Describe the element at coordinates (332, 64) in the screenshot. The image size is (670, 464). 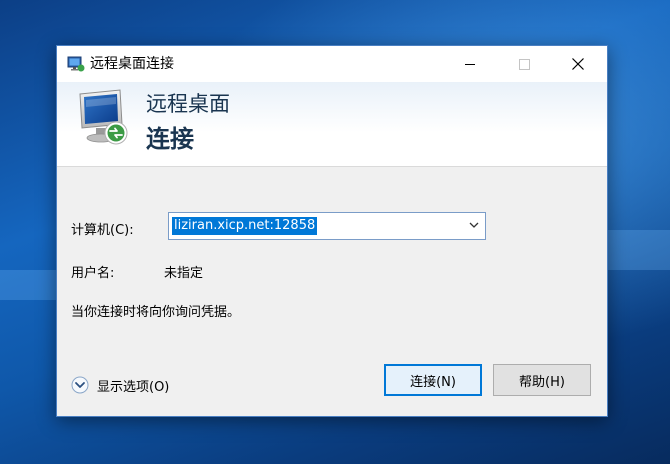
I see `title-bar: 远程桌面连接` at that location.